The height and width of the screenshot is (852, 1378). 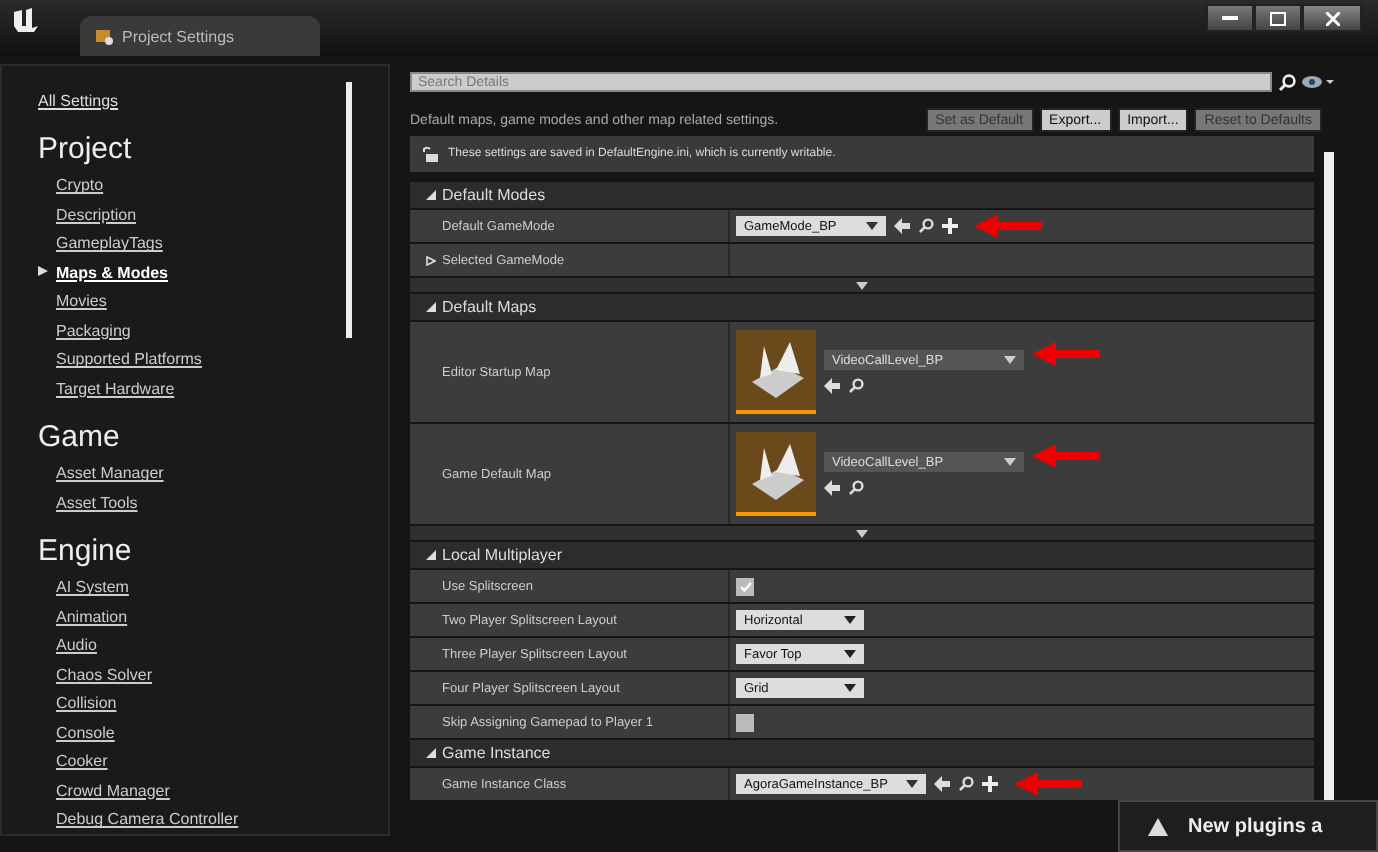 I want to click on section-header: Local Multiplayer, so click(x=862, y=555).